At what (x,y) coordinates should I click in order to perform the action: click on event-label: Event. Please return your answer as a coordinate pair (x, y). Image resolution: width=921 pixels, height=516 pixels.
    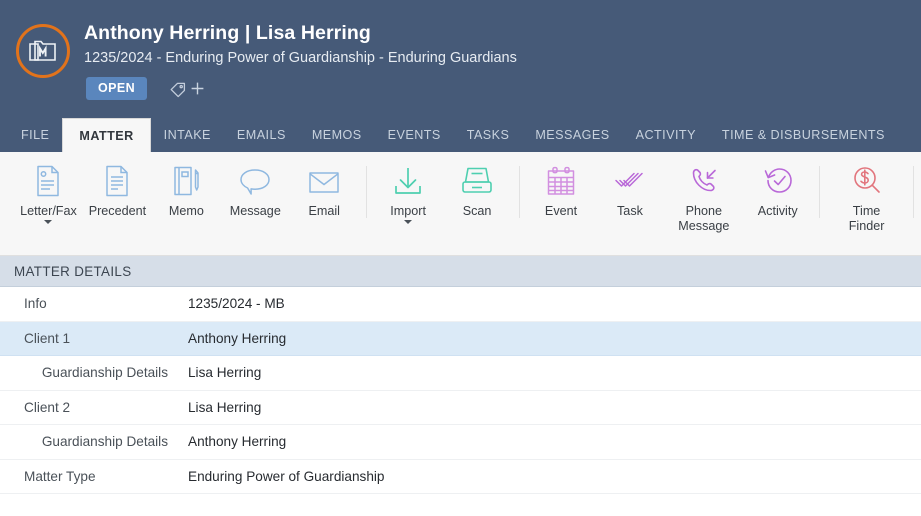
    Looking at the image, I should click on (561, 211).